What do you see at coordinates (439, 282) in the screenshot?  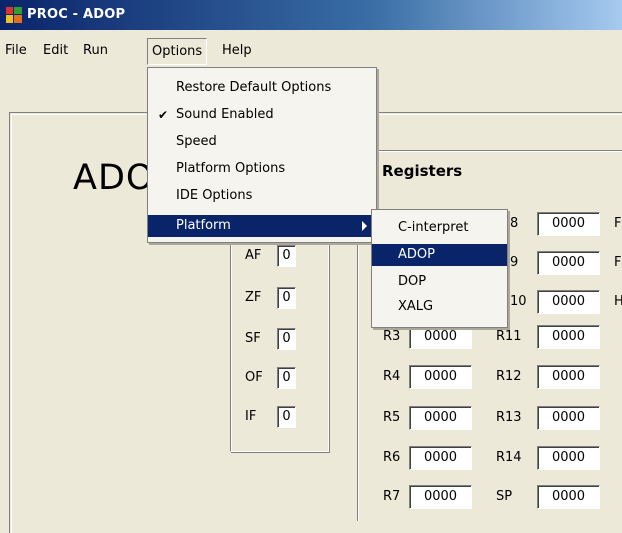 I see `platform-option-dop: DOP` at bounding box center [439, 282].